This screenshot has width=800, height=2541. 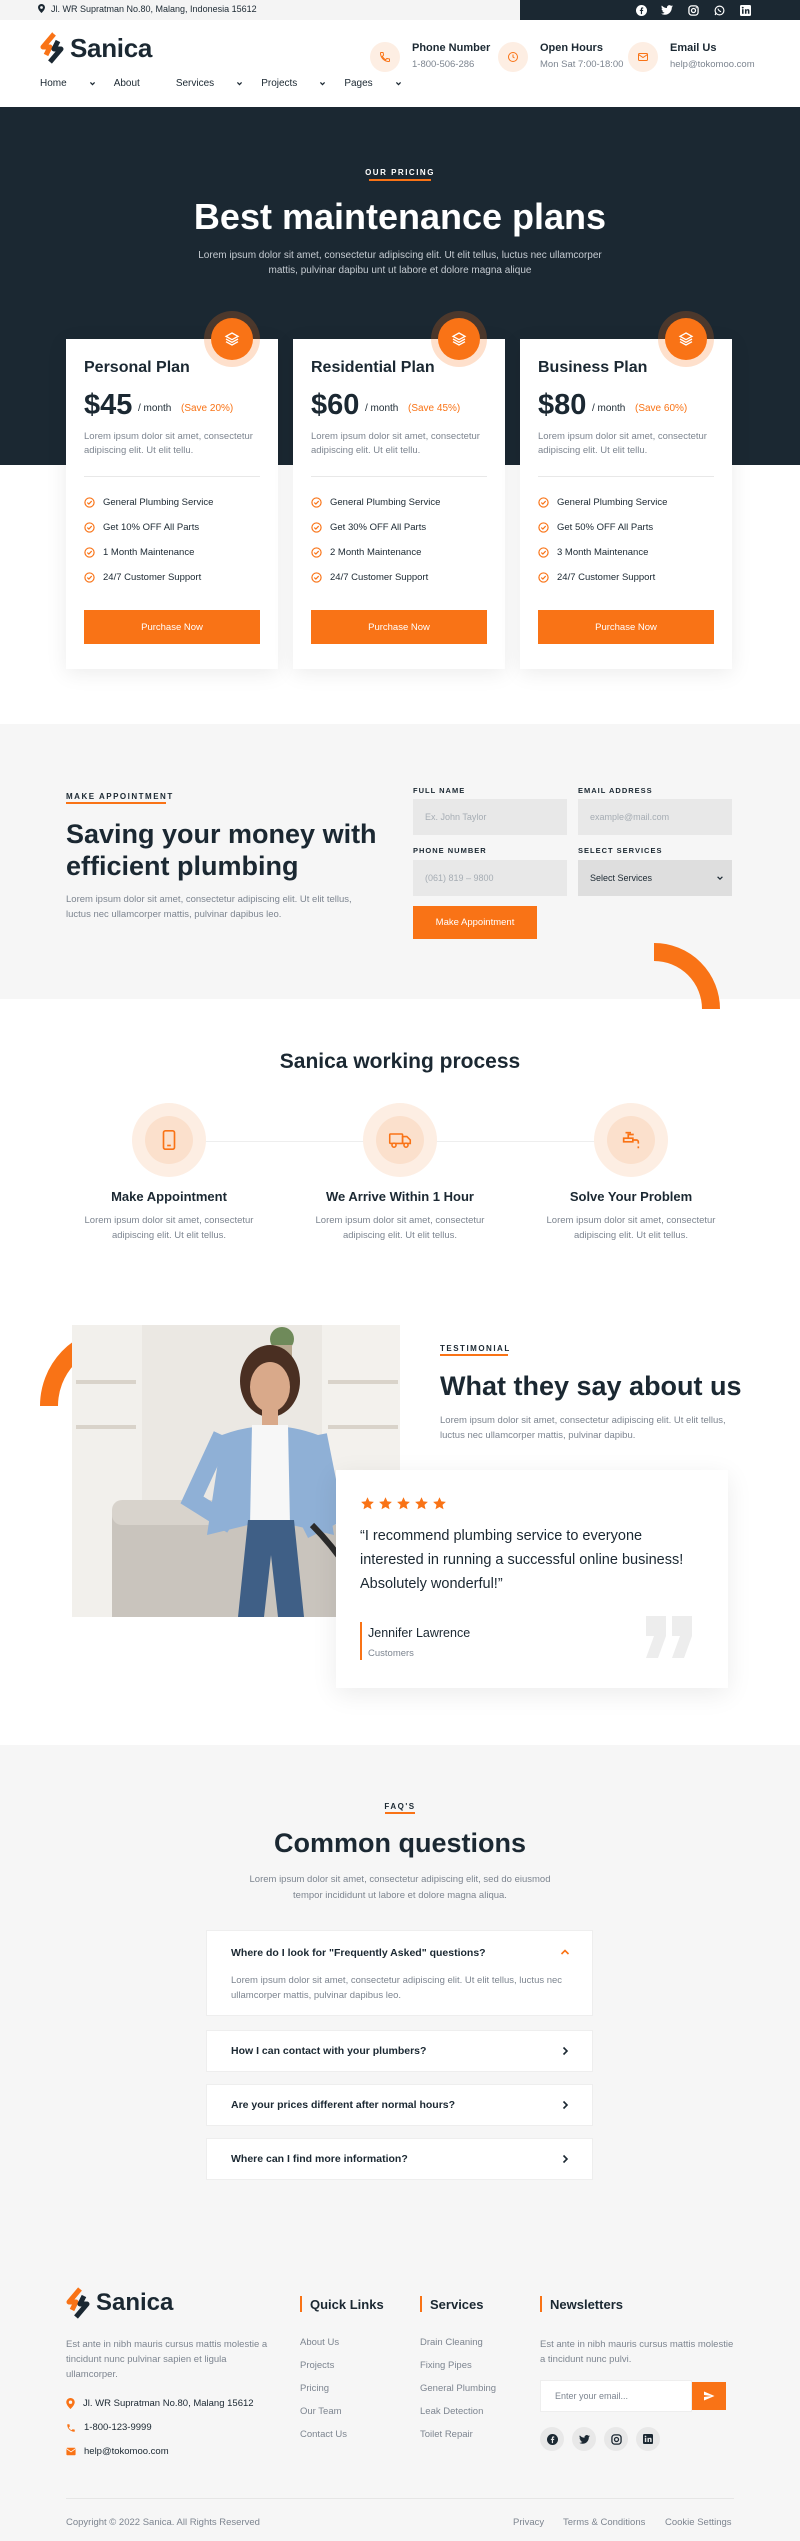 What do you see at coordinates (528, 2522) in the screenshot?
I see `footer-link-privacy: Privacy` at bounding box center [528, 2522].